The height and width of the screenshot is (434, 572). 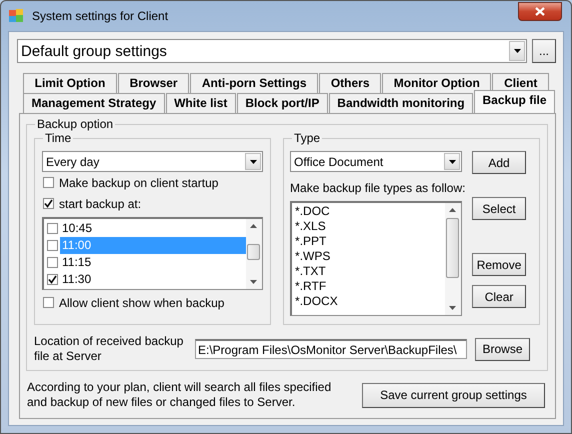 I want to click on list-label: Make backup file types as follow:, so click(x=376, y=188).